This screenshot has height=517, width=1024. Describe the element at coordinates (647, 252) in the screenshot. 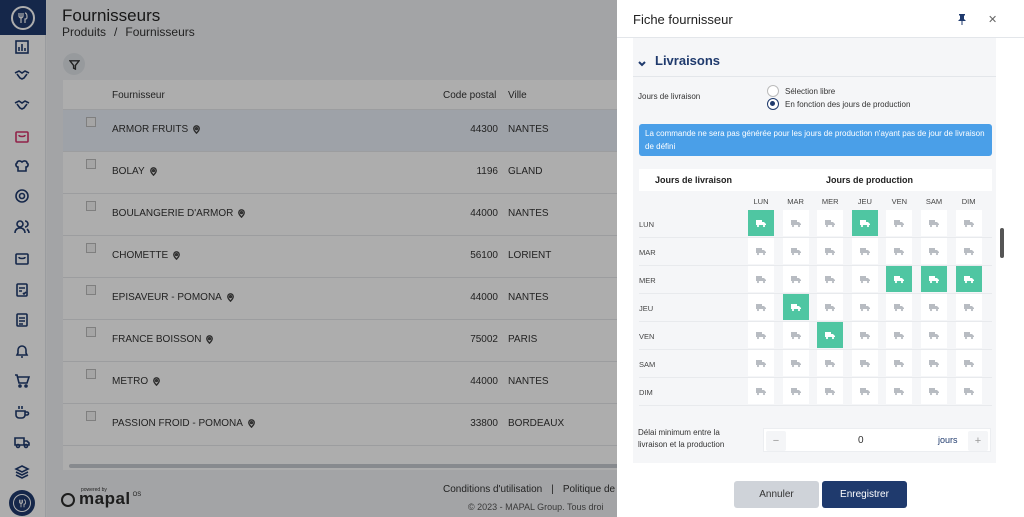

I see `row-label-mar: MAR` at that location.